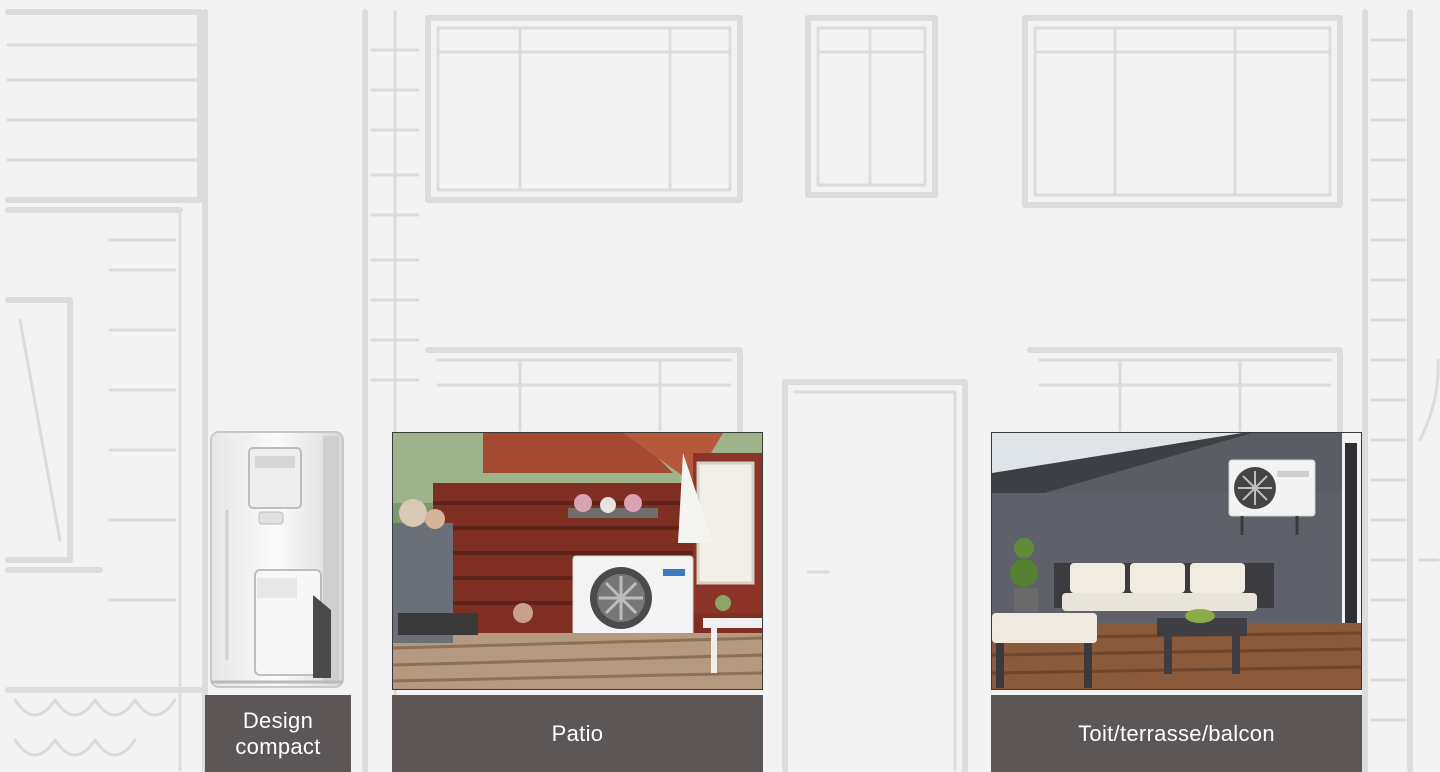 This screenshot has height=772, width=1440. I want to click on outdoor-unit-side-image, so click(277, 559).